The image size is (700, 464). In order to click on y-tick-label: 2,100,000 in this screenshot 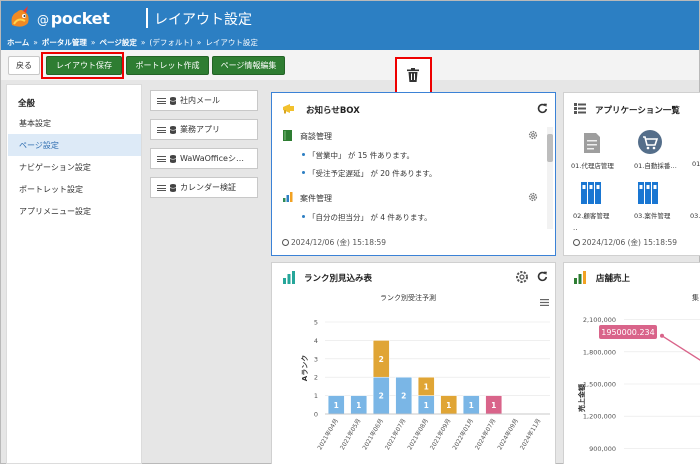, I will do `click(599, 320)`.